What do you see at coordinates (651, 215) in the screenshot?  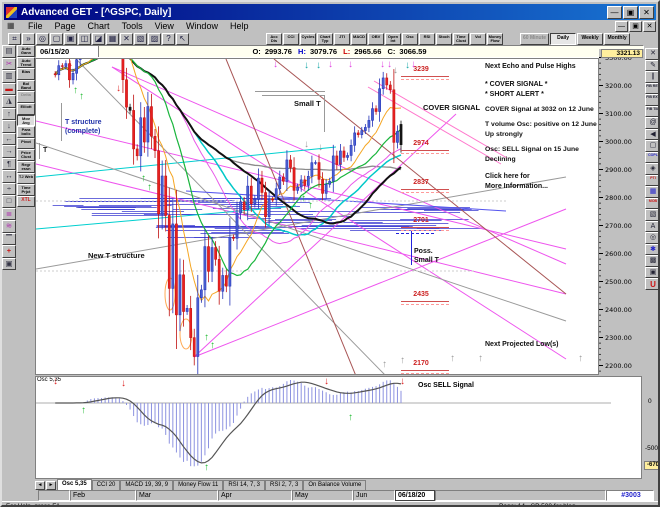 I see `projection-icon: ▧` at bounding box center [651, 215].